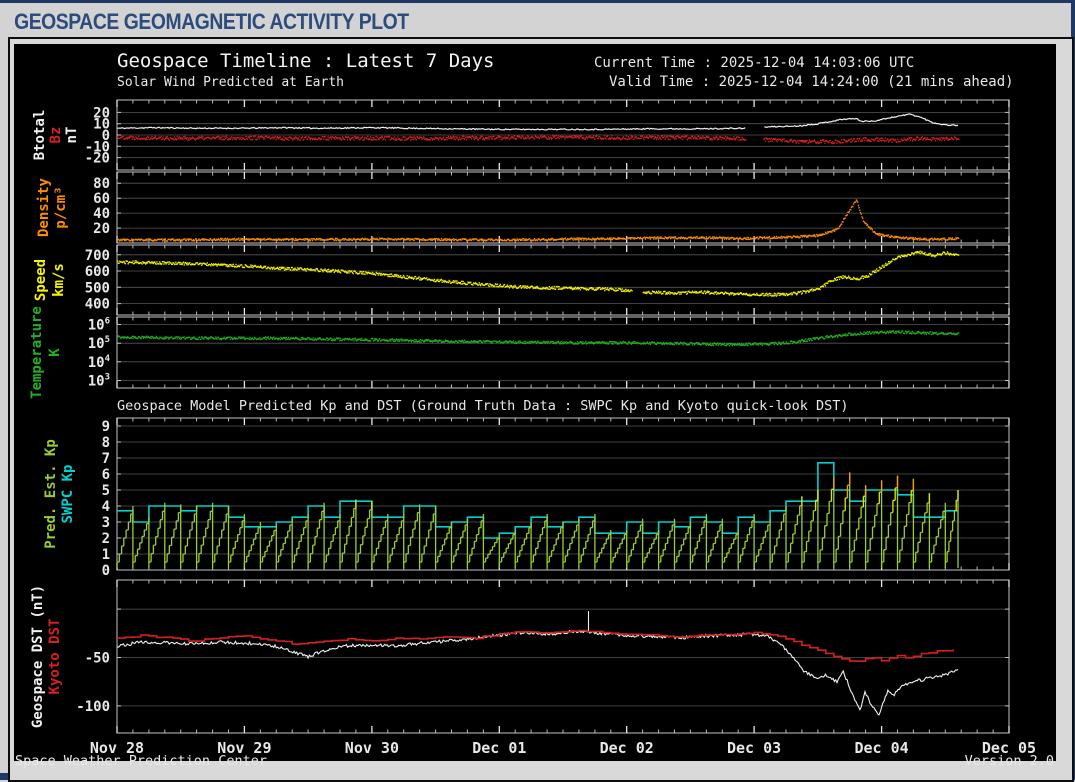  What do you see at coordinates (72, 135) in the screenshot?
I see `svg-text: nT` at bounding box center [72, 135].